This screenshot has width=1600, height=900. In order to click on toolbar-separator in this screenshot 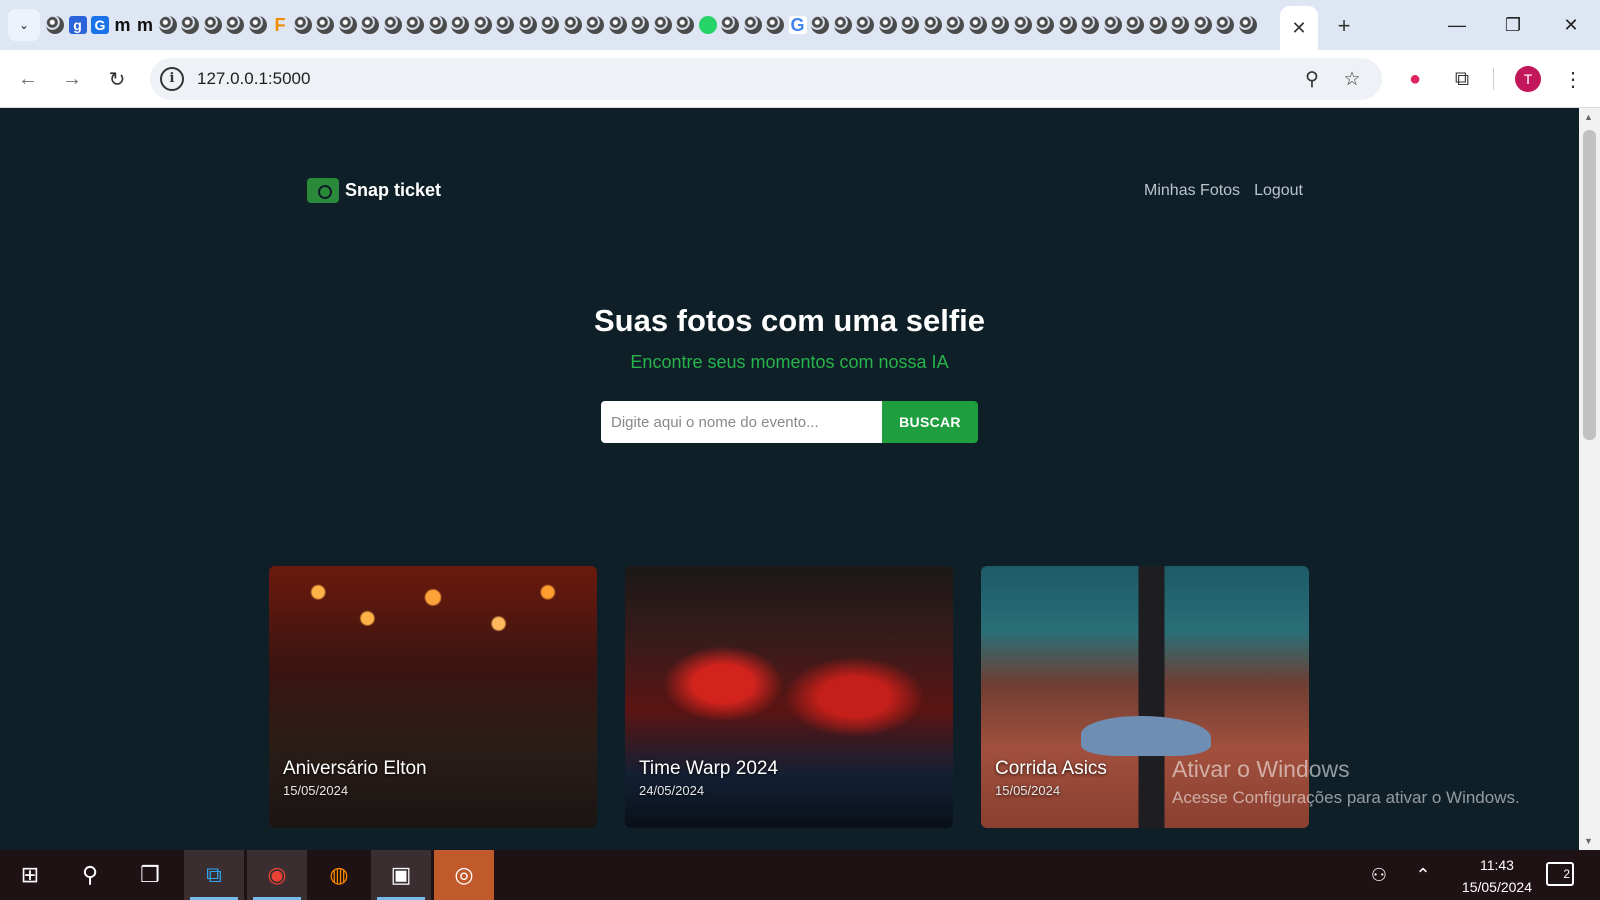, I will do `click(1493, 79)`.